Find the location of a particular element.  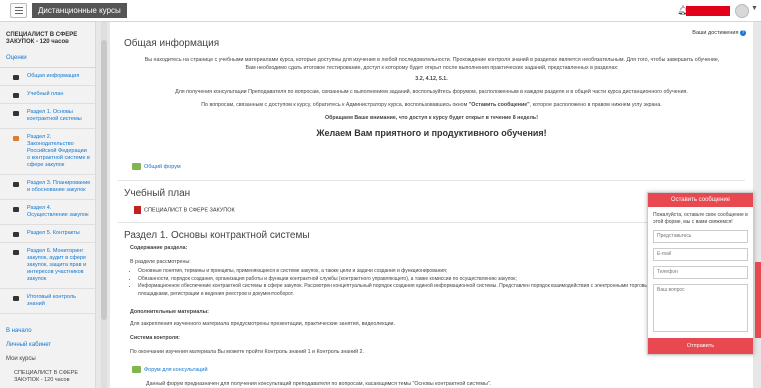

sidebar-dashboard-link: Личный кабинет is located at coordinates (47, 345).